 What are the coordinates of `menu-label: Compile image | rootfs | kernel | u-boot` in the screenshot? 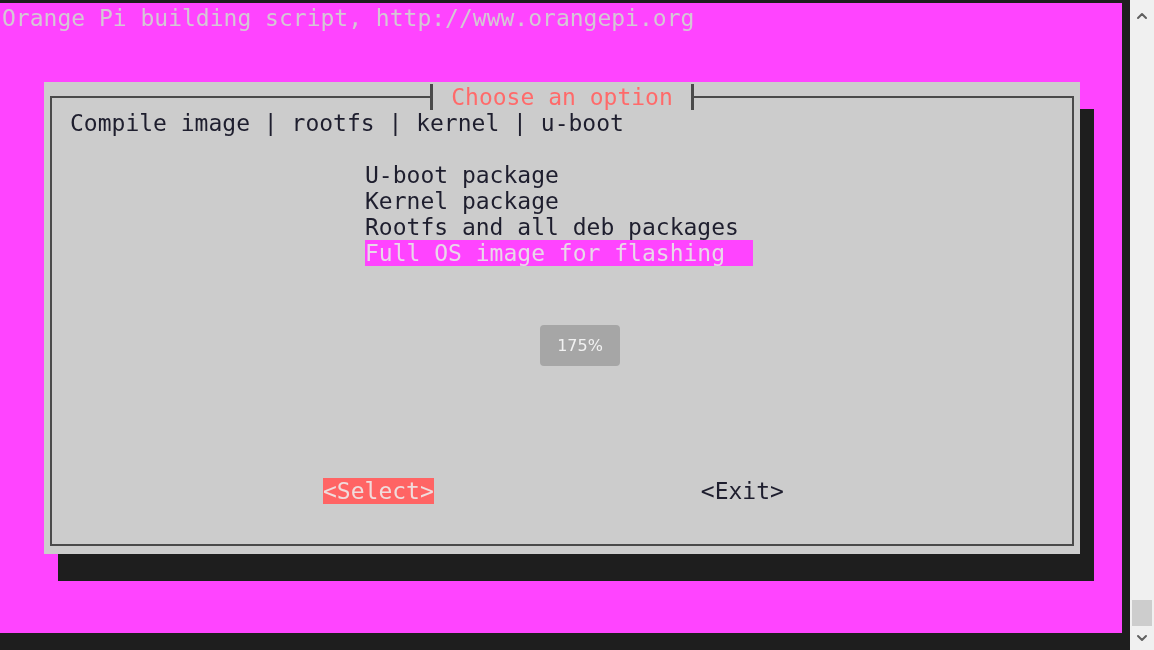 It's located at (347, 123).